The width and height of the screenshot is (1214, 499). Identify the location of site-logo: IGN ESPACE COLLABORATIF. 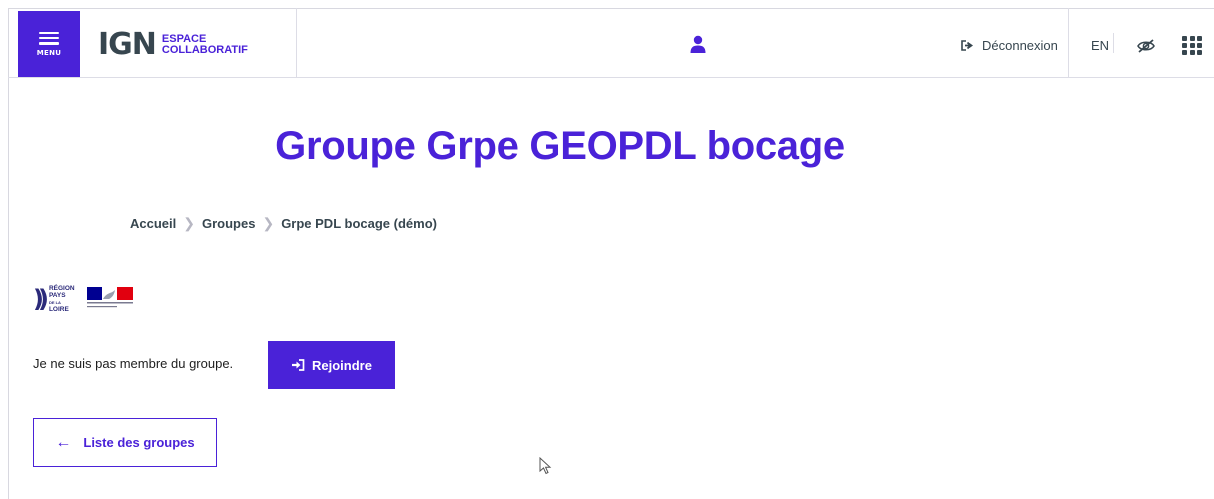
(173, 44).